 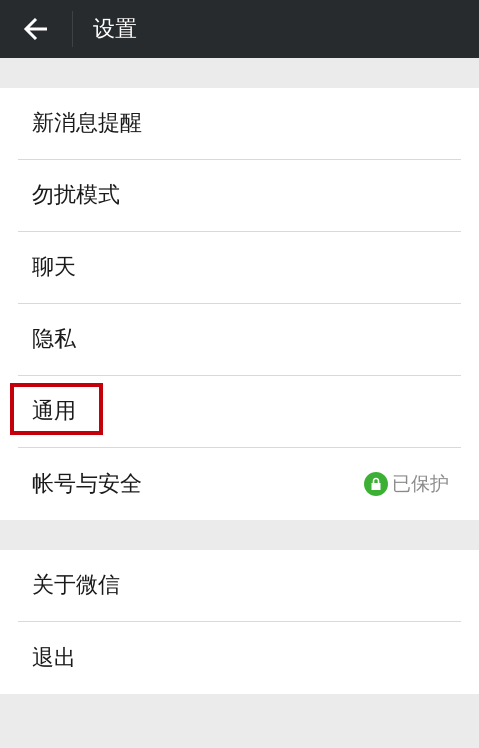 What do you see at coordinates (76, 195) in the screenshot?
I see `settings-item: 勿扰模式` at bounding box center [76, 195].